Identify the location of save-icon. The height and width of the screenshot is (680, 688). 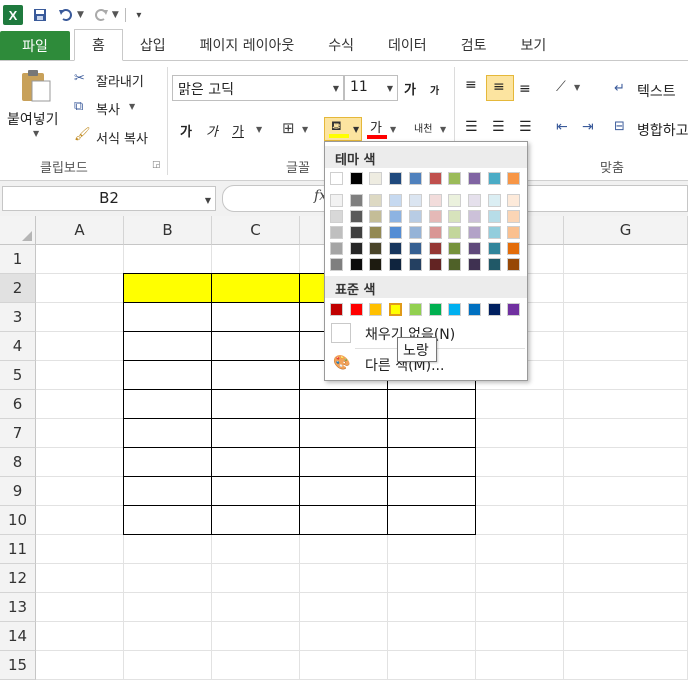
(40, 15).